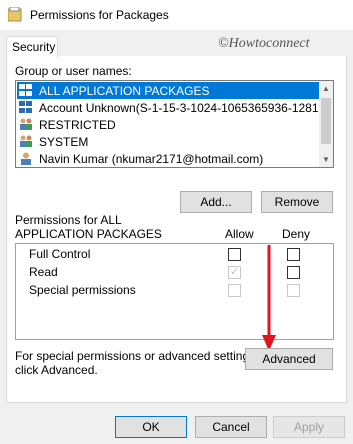 The height and width of the screenshot is (444, 353). I want to click on scroll-down-icon: ▼, so click(326, 159).